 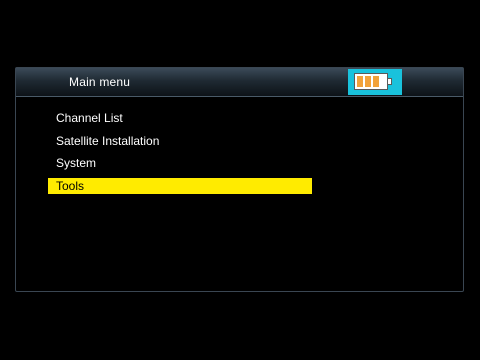 I want to click on page-title: Main menu, so click(x=100, y=82).